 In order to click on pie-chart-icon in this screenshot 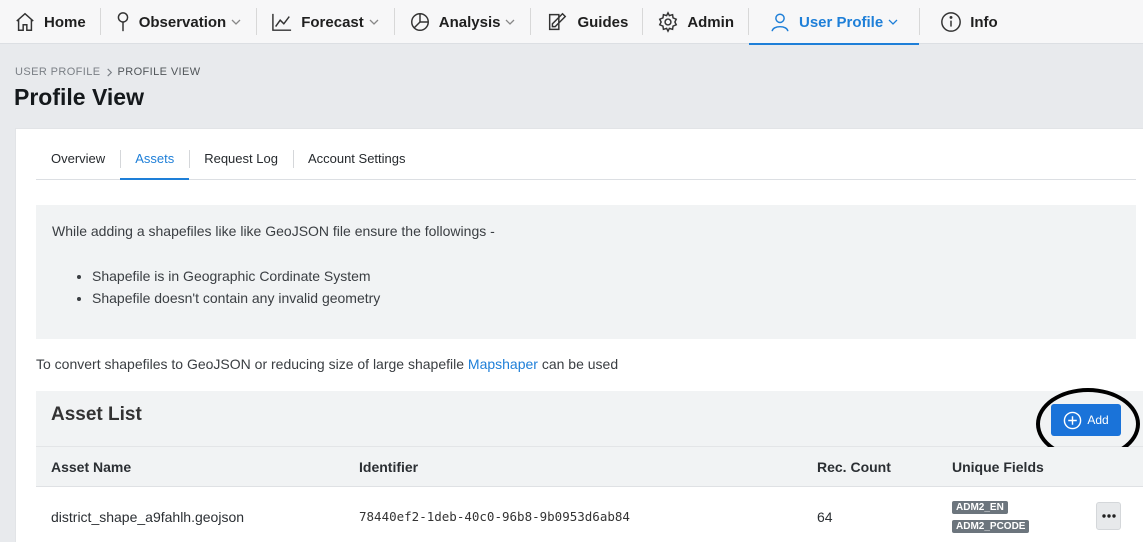, I will do `click(419, 22)`.